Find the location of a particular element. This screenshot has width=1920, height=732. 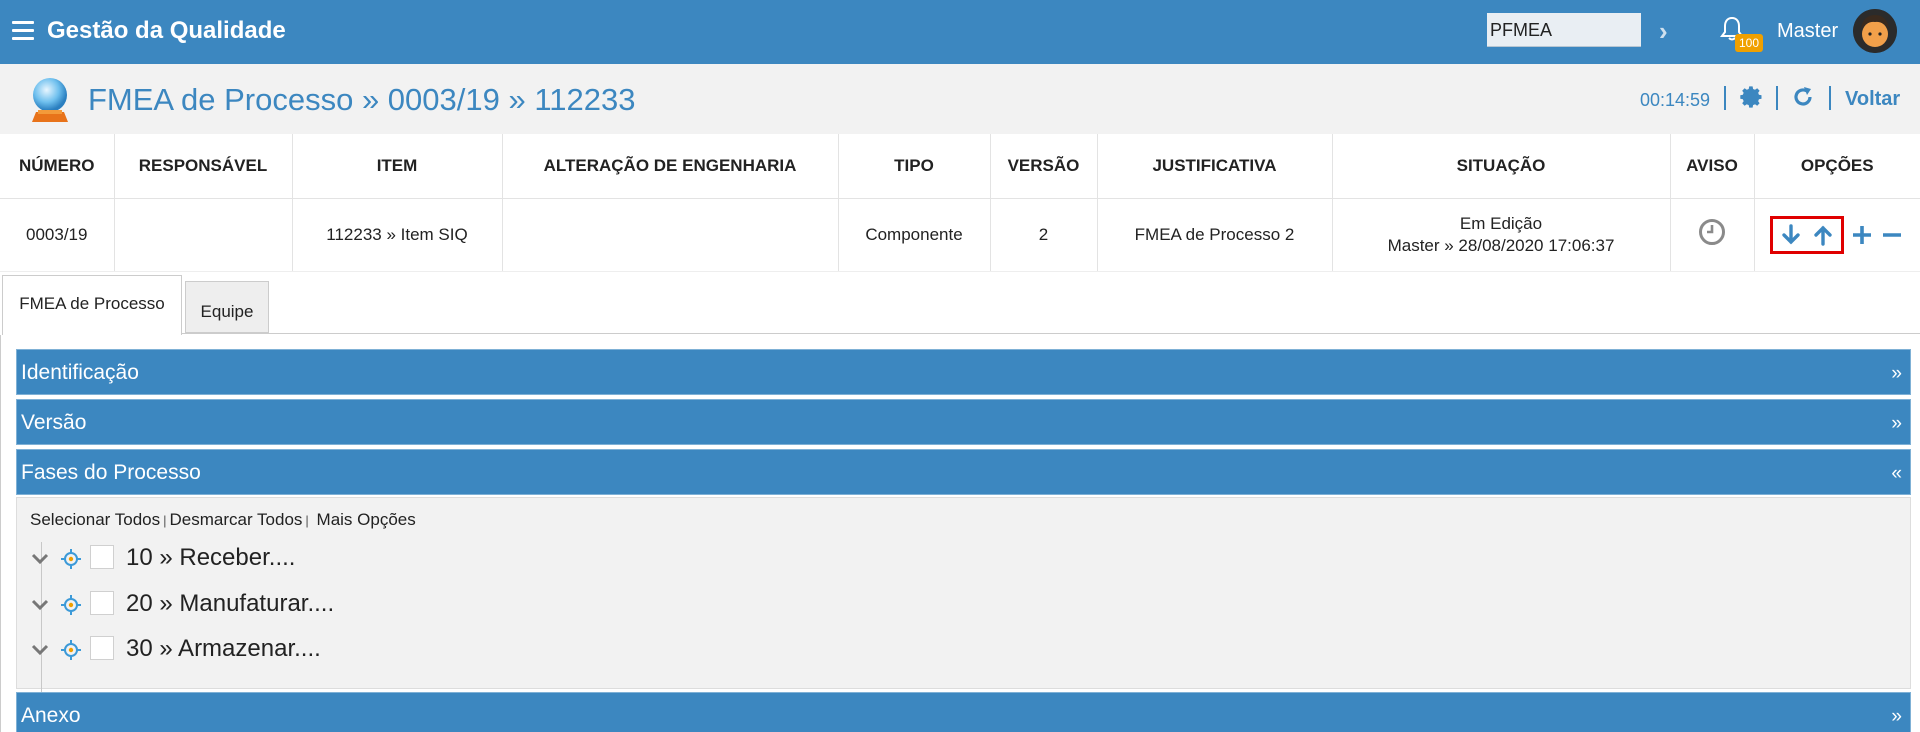

column-header: ITEM is located at coordinates (397, 166).